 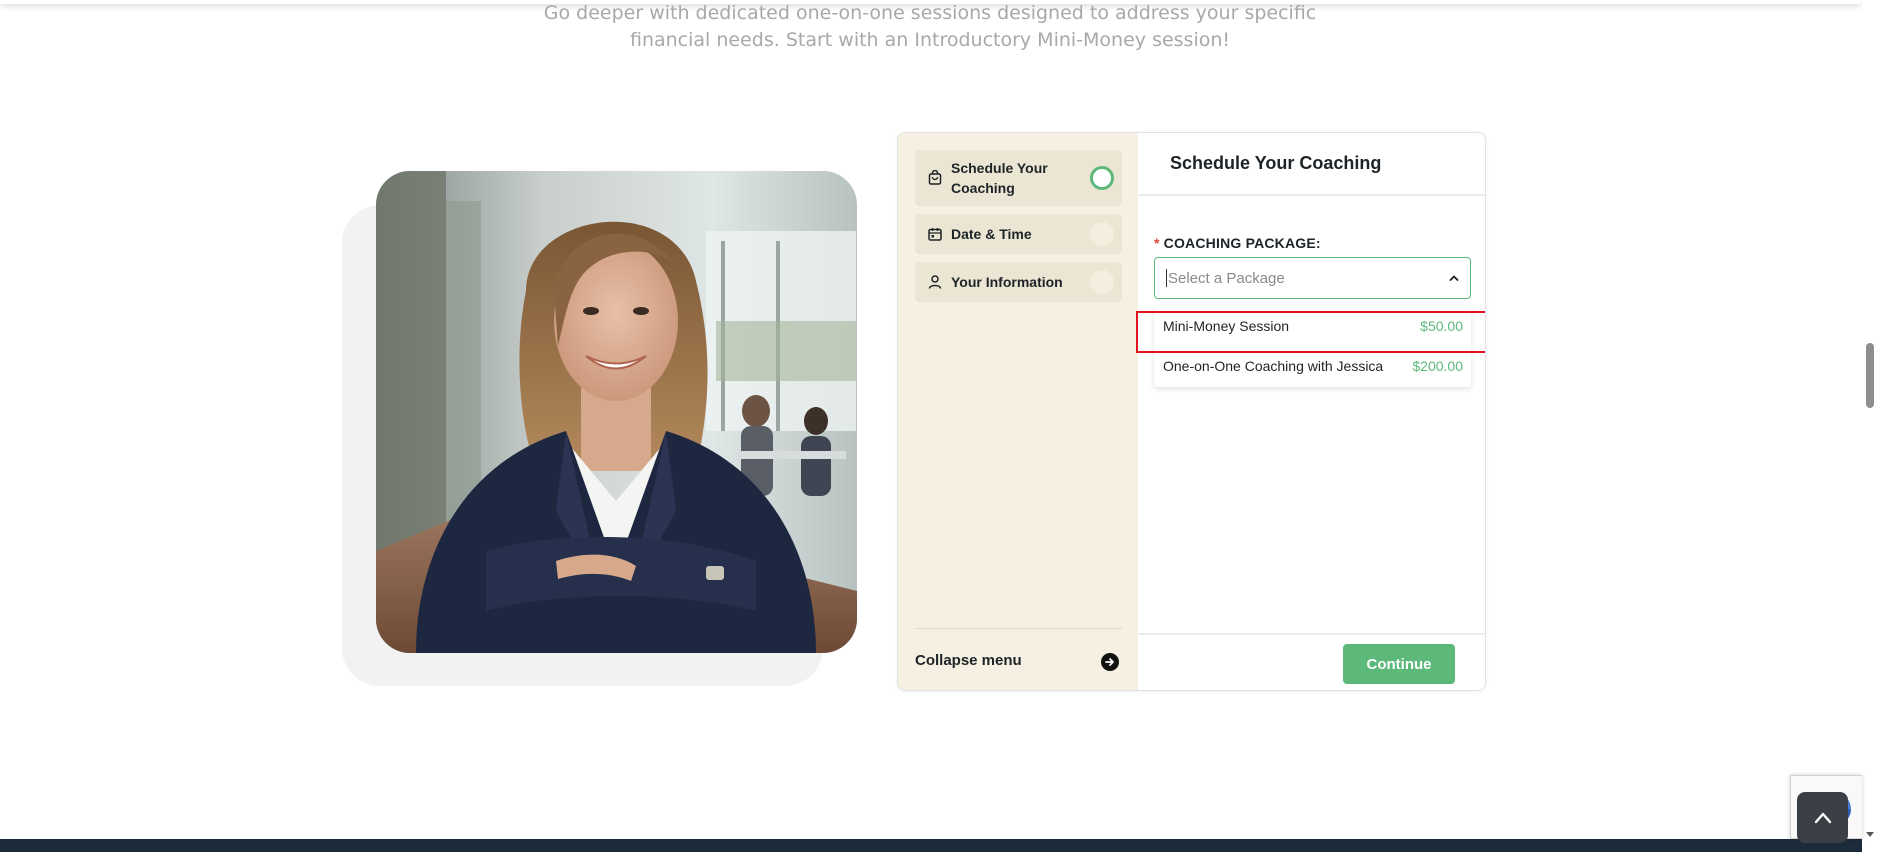 What do you see at coordinates (1870, 375) in the screenshot?
I see `scrollbar-thumb` at bounding box center [1870, 375].